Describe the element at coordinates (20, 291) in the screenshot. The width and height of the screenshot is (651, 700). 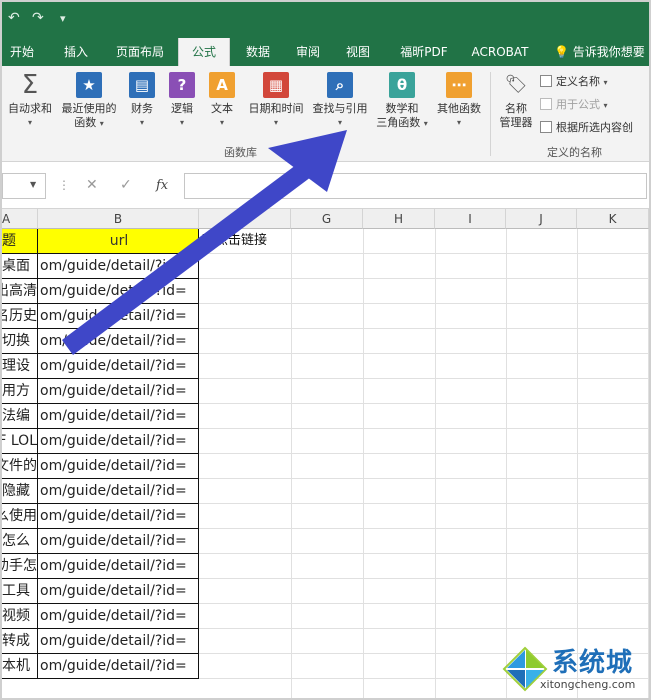
I see `table-cell-a: 出高清` at that location.